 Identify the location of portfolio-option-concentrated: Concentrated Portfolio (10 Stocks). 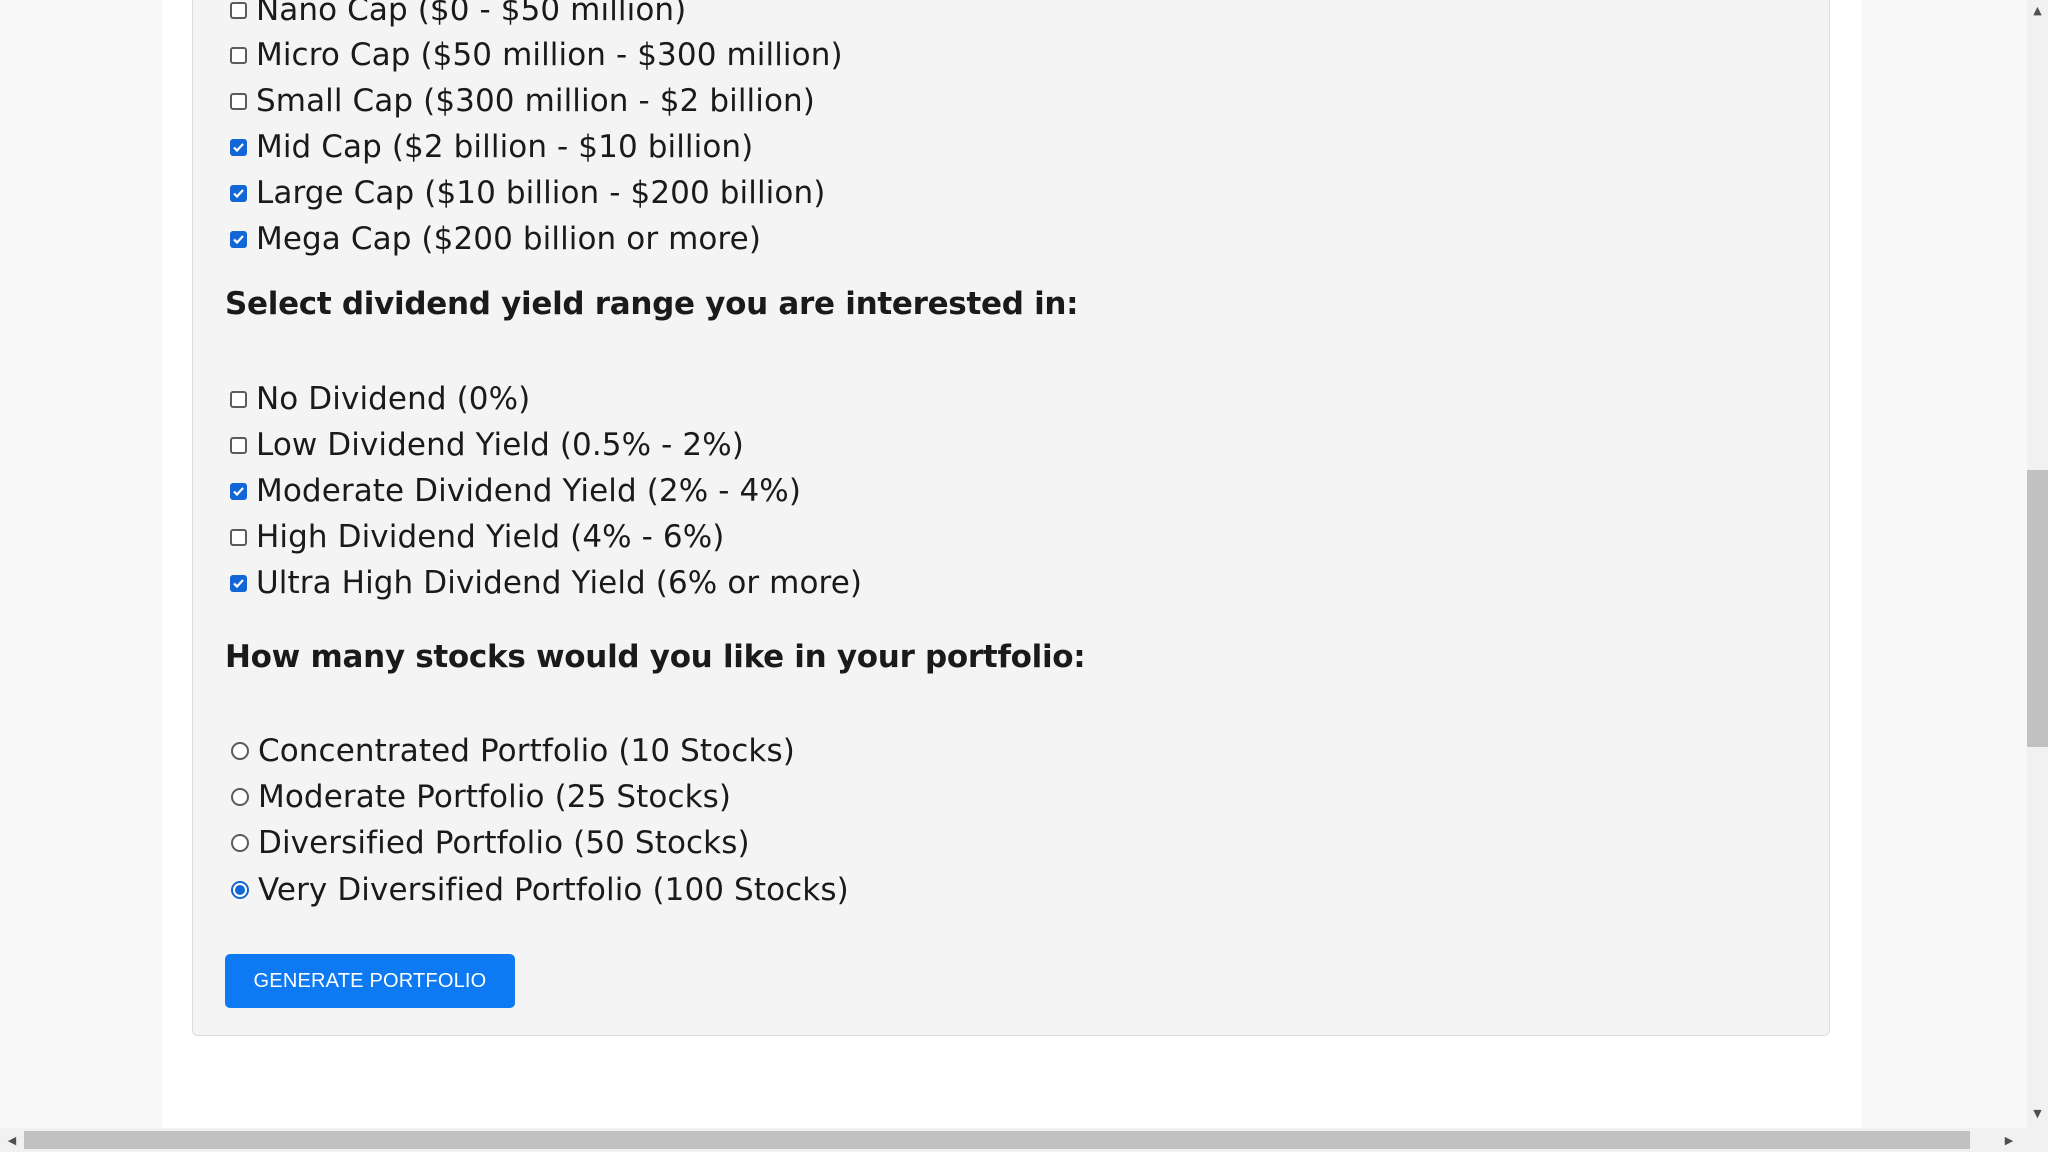
(512, 751).